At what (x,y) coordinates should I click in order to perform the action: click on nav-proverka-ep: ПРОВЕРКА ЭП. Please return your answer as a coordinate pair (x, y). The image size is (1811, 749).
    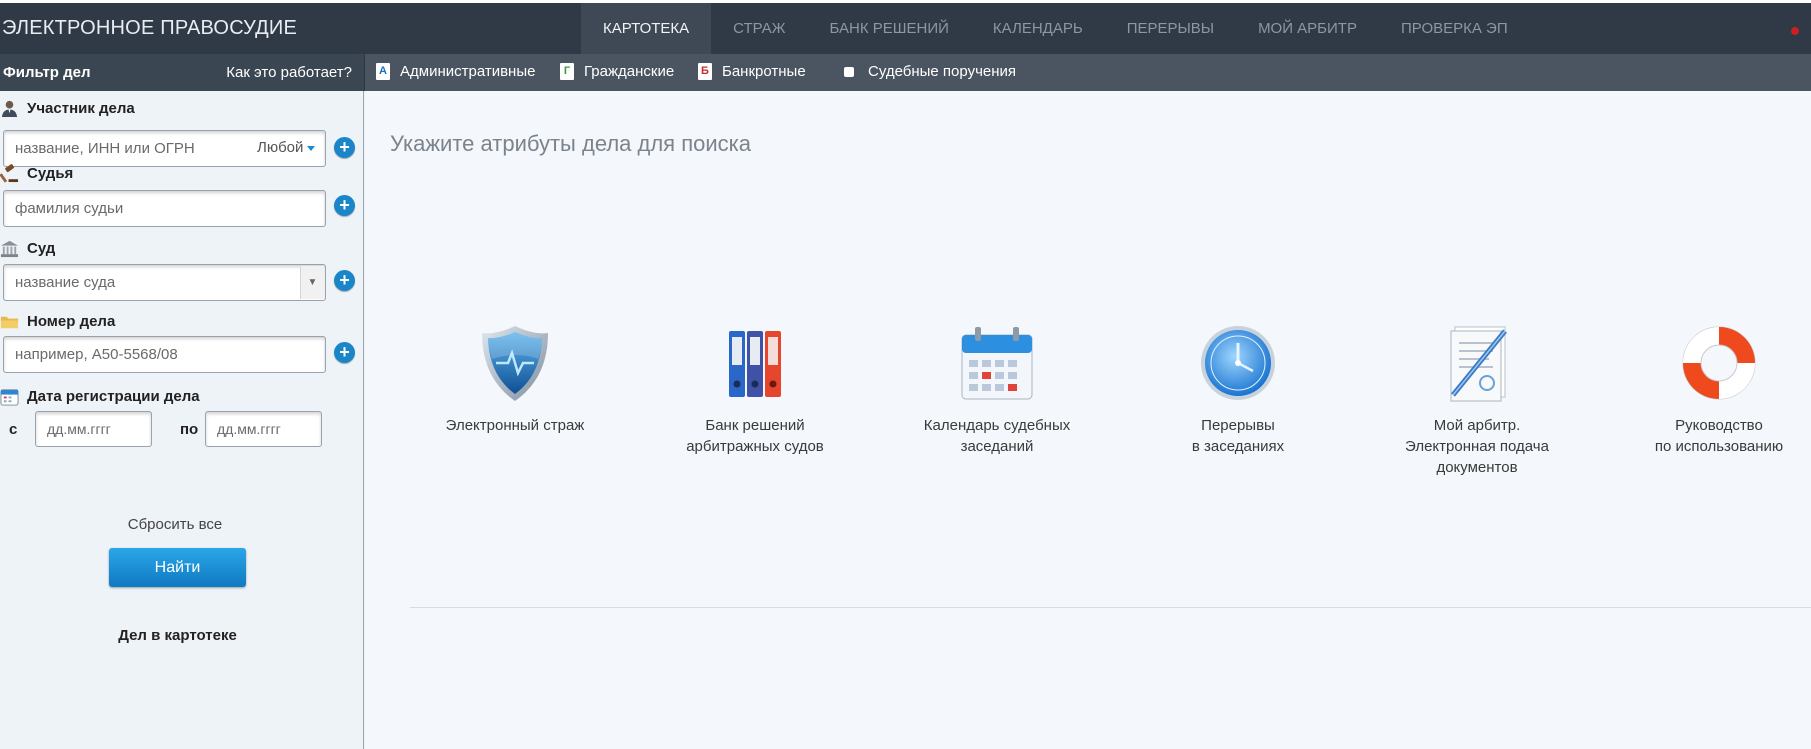
    Looking at the image, I should click on (1454, 28).